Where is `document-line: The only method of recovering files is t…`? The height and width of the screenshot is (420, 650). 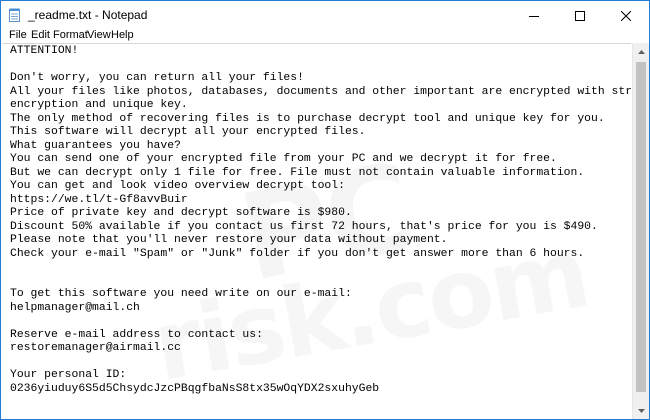
document-line: The only method of recovering files is t… is located at coordinates (307, 118).